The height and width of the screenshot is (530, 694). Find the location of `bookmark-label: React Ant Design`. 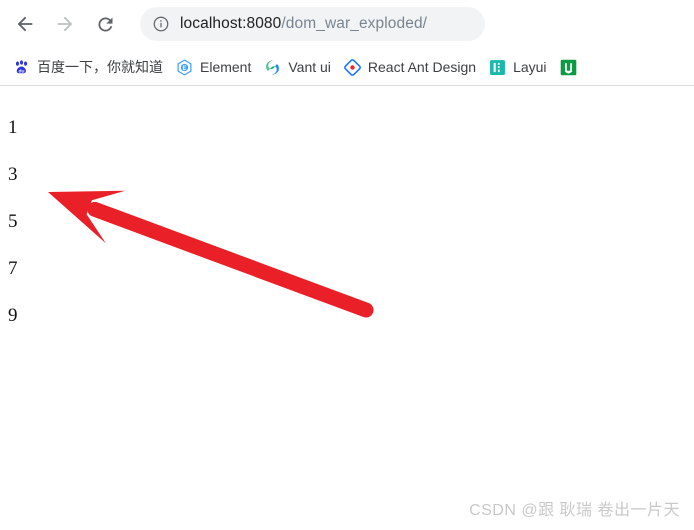

bookmark-label: React Ant Design is located at coordinates (422, 67).